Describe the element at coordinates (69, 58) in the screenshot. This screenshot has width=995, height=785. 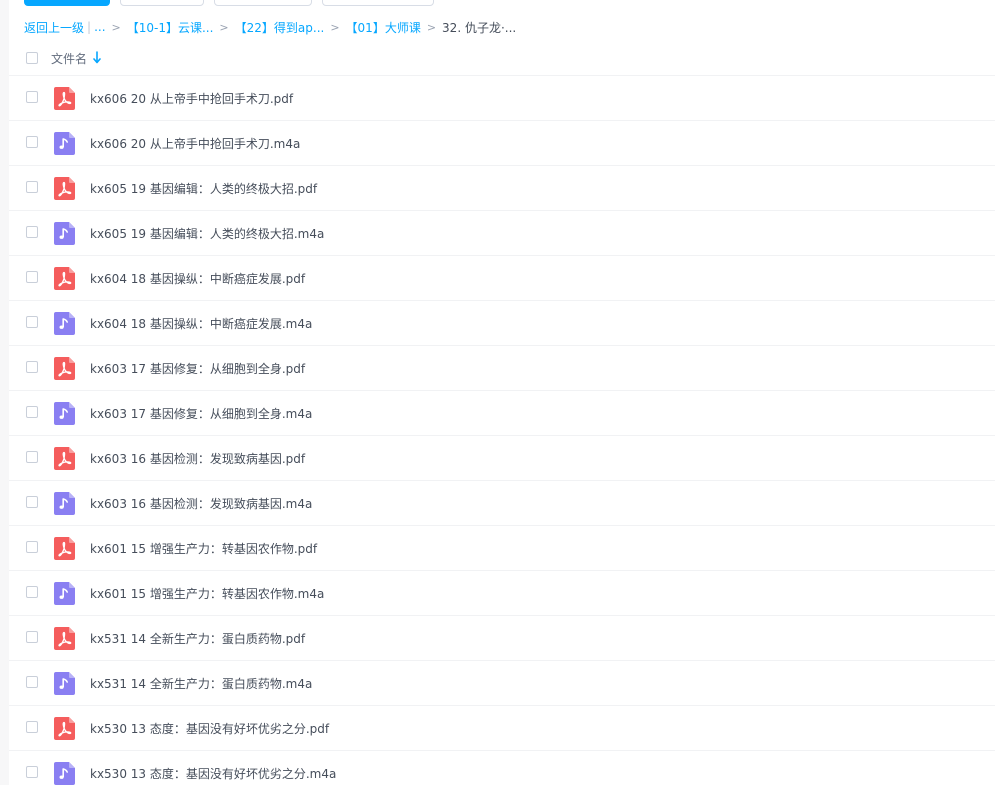
I see `column-header-filename: 文件名` at that location.